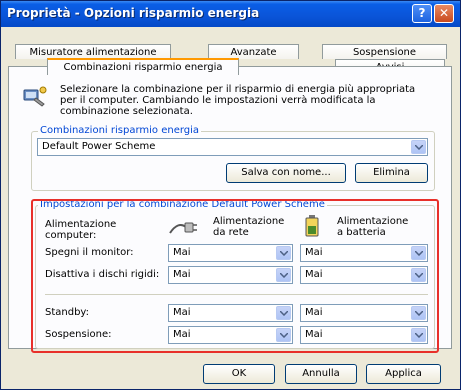  Describe the element at coordinates (239, 374) in the screenshot. I see `ok-button: OK` at that location.